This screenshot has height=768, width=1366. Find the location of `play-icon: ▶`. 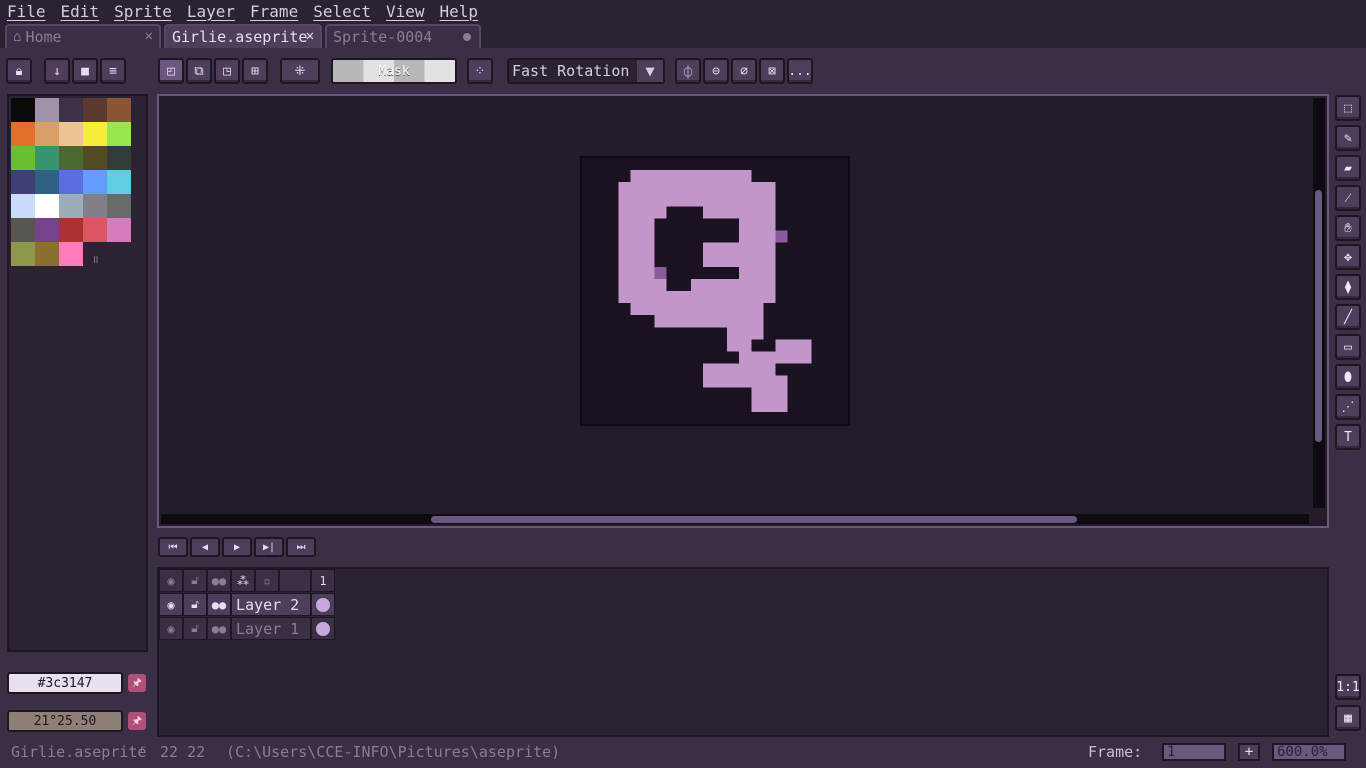

play-icon: ▶ is located at coordinates (237, 547).